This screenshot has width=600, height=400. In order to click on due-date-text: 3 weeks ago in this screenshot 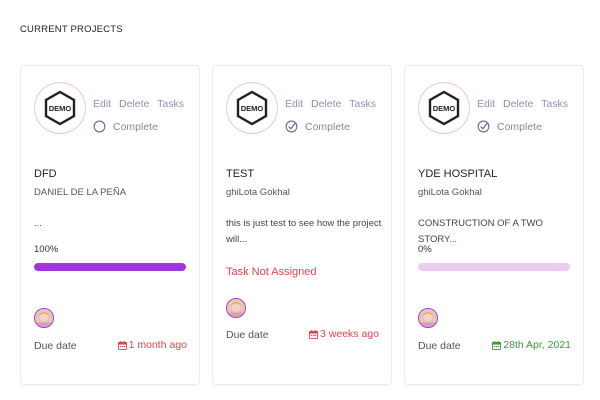, I will do `click(349, 334)`.